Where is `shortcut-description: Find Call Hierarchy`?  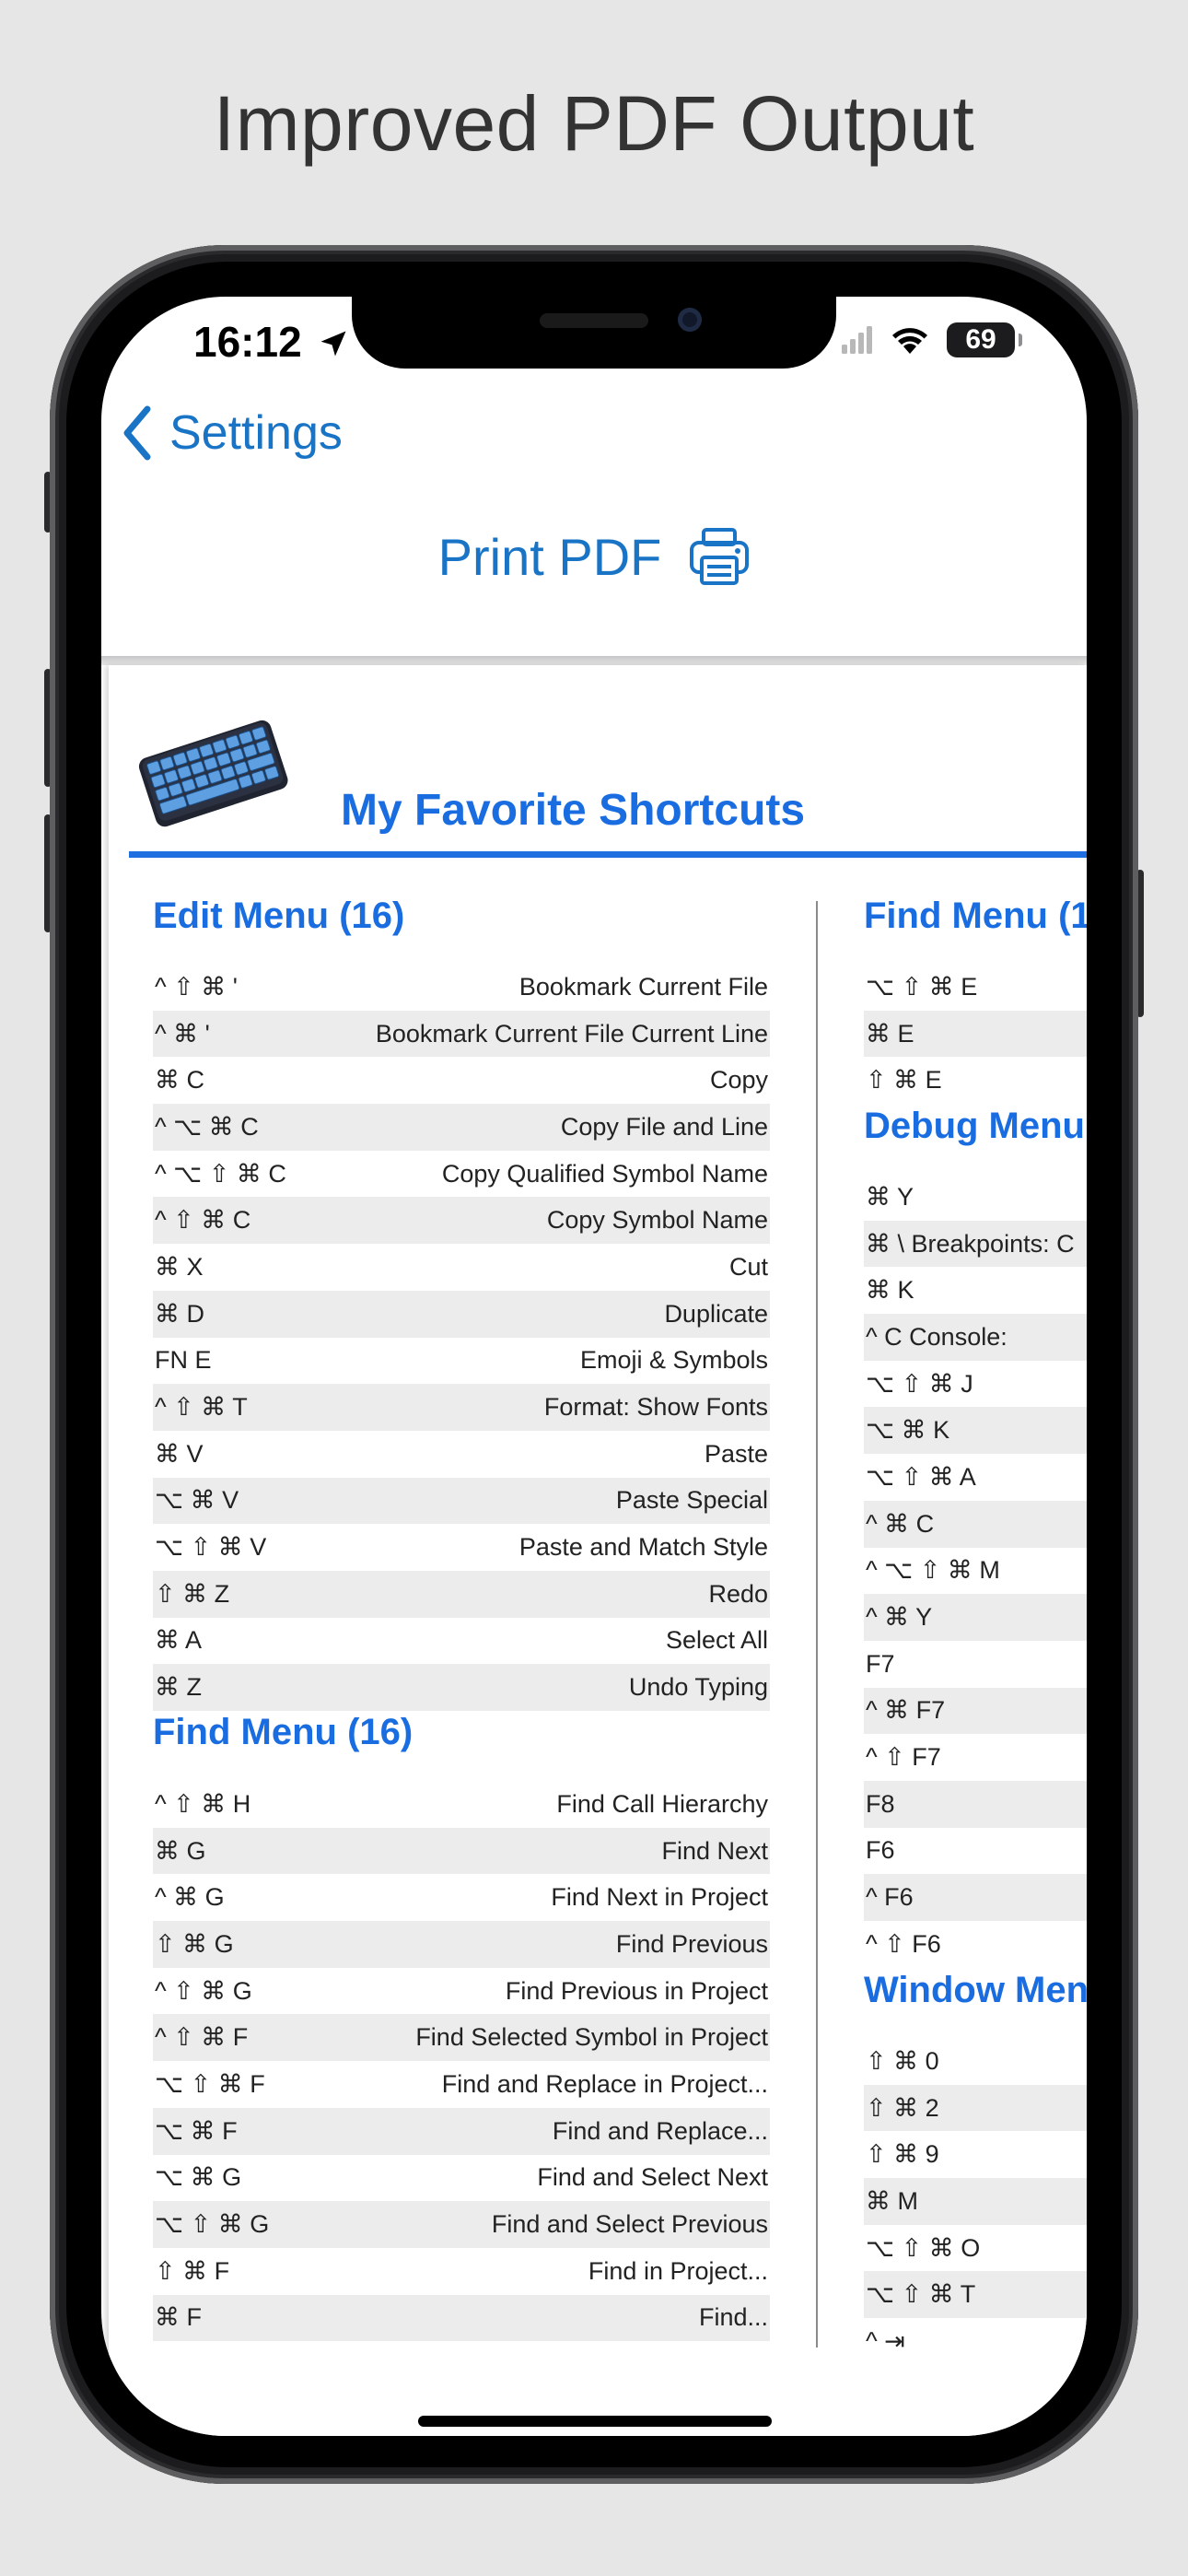 shortcut-description: Find Call Hierarchy is located at coordinates (662, 1803).